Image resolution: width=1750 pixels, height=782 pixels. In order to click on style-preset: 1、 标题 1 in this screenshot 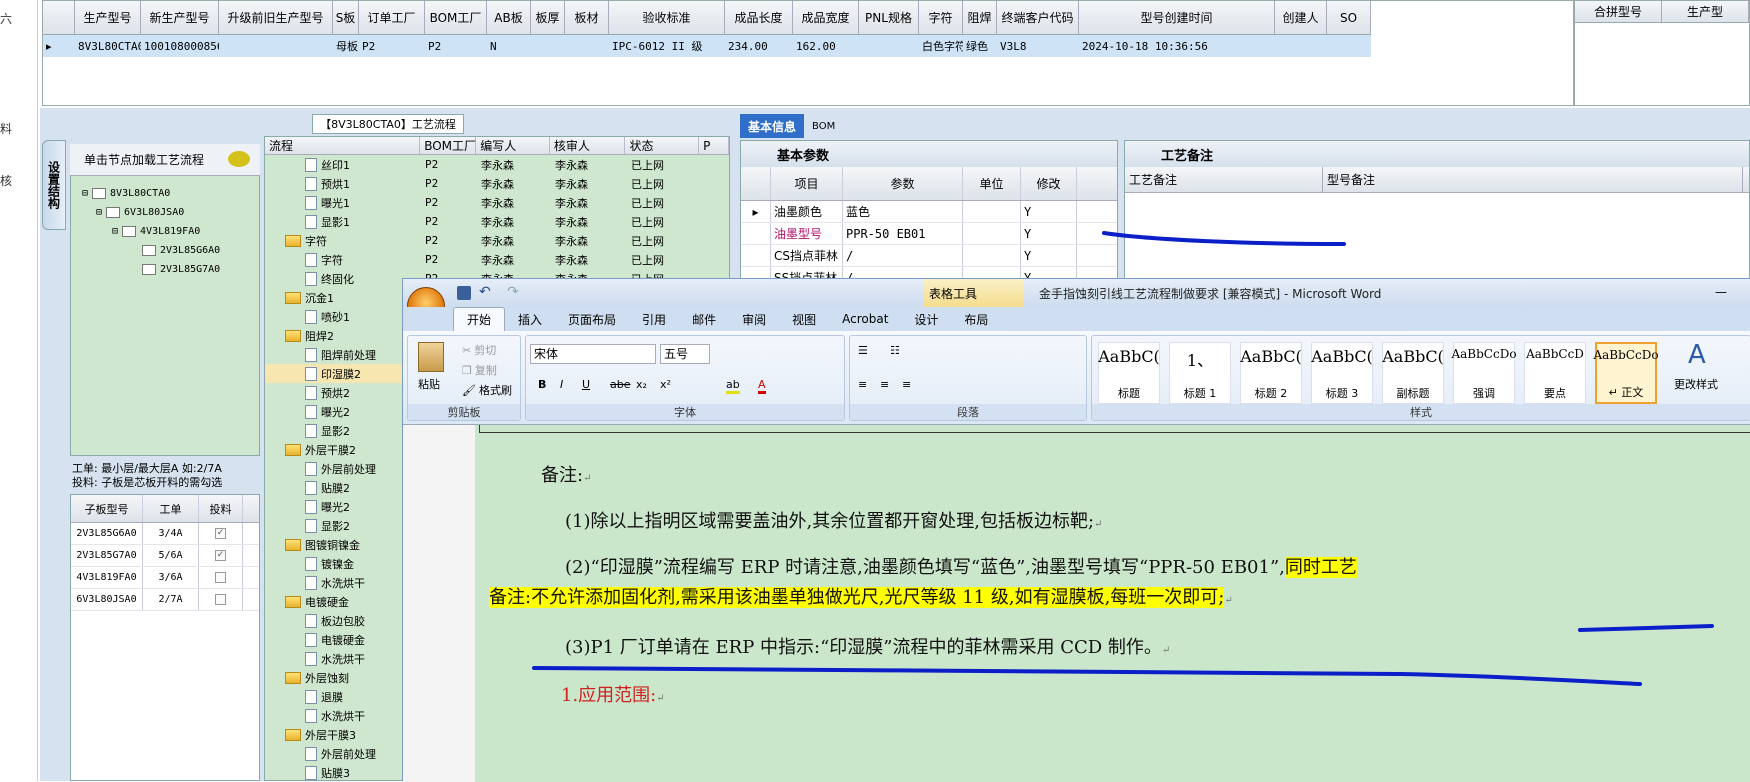, I will do `click(1200, 373)`.